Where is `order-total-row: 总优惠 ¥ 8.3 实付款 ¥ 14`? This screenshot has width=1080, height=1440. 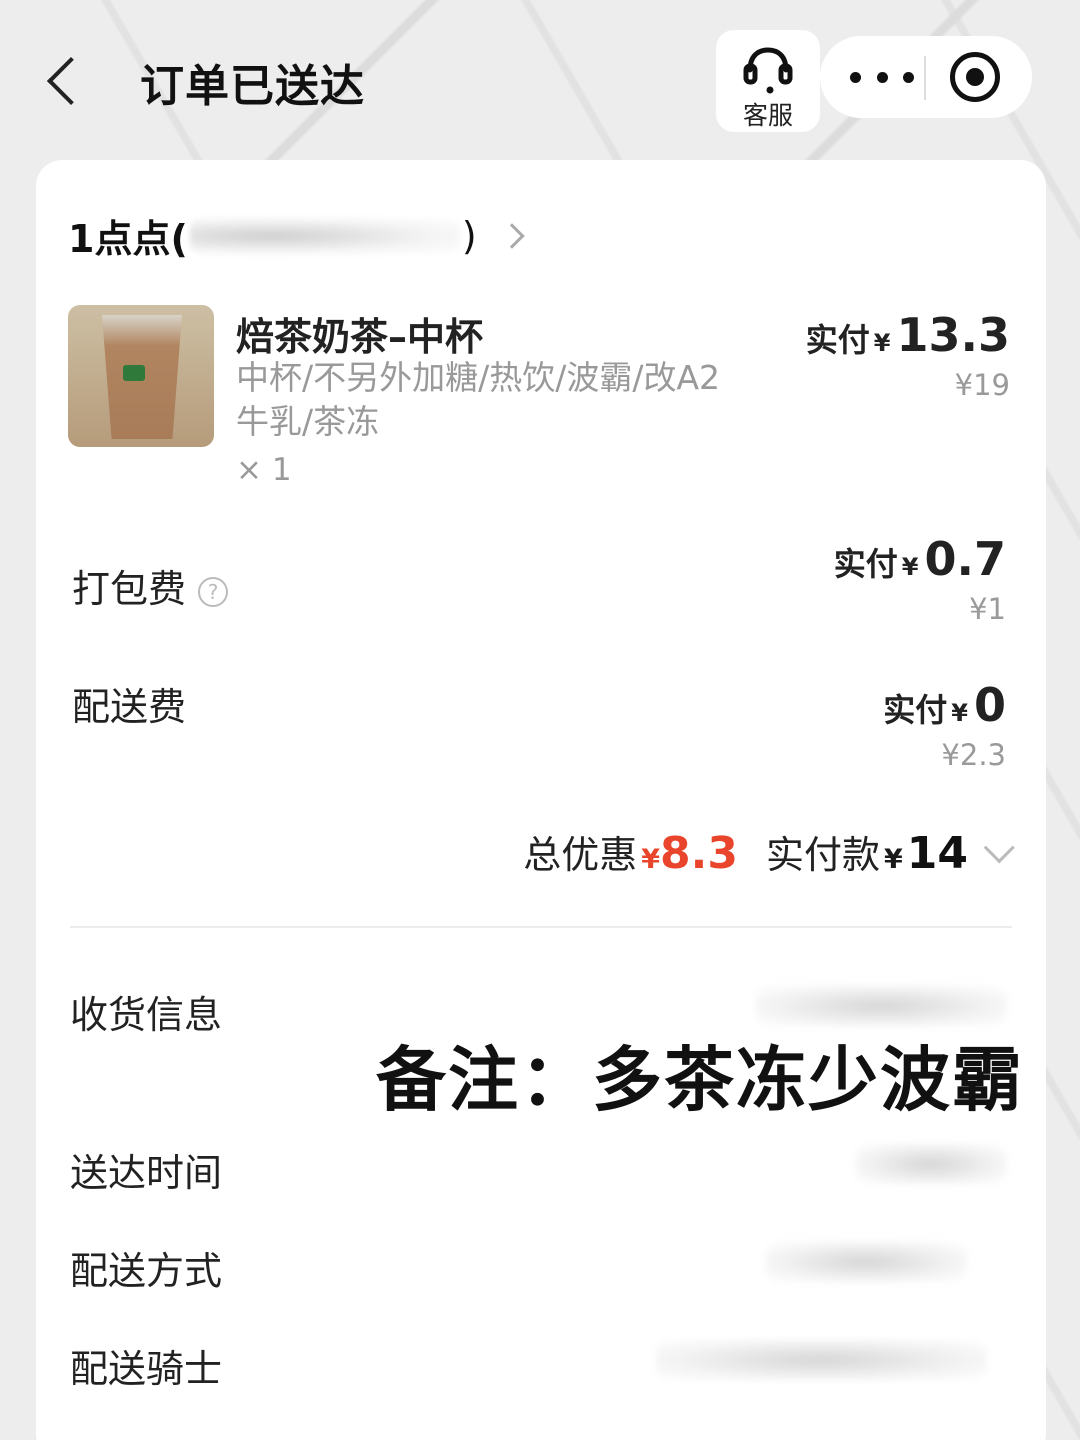 order-total-row: 总优惠 ¥ 8.3 实付款 ¥ 14 is located at coordinates (769, 851).